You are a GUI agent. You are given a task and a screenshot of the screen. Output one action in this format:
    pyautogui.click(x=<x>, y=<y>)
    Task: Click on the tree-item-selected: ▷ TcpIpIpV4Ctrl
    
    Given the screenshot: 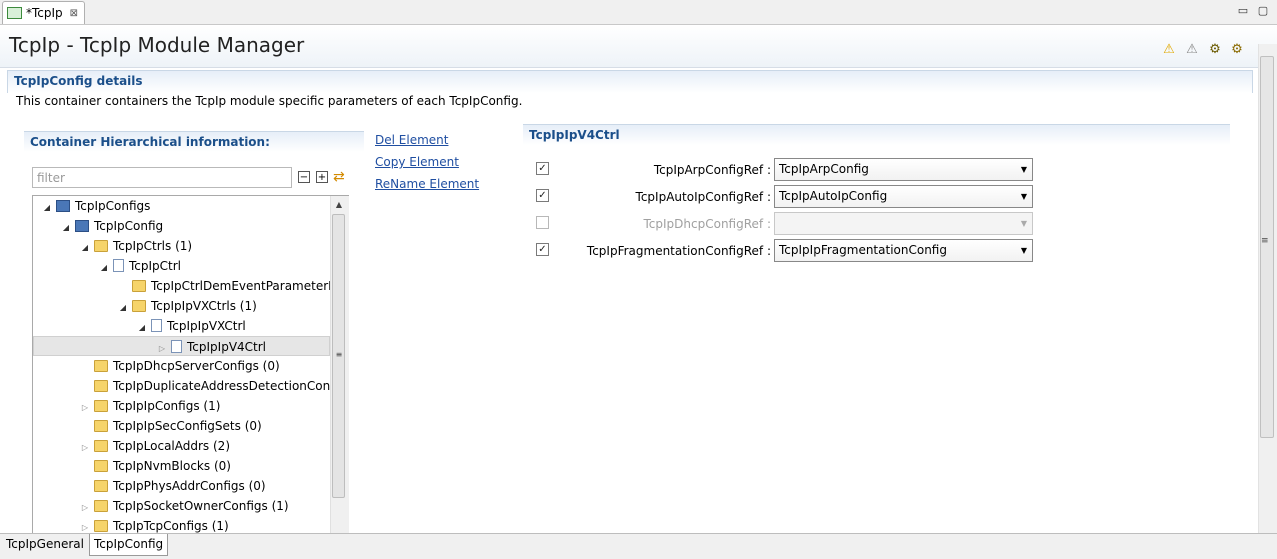 What is the action you would take?
    pyautogui.click(x=181, y=346)
    